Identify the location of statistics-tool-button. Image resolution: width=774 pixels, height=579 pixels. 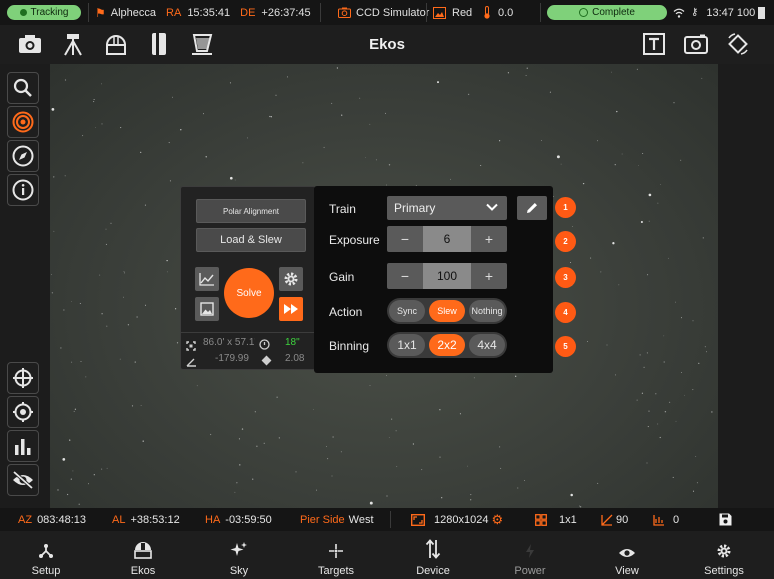
(23, 446).